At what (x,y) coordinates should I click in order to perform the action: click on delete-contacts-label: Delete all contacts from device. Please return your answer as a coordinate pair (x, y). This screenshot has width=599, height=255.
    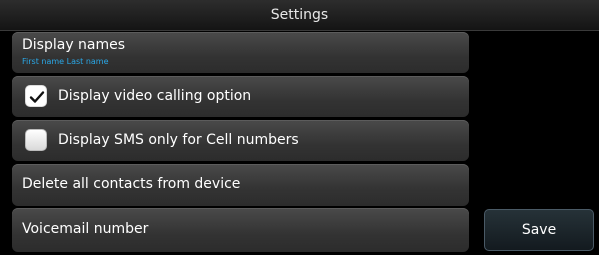
    Looking at the image, I should click on (131, 184).